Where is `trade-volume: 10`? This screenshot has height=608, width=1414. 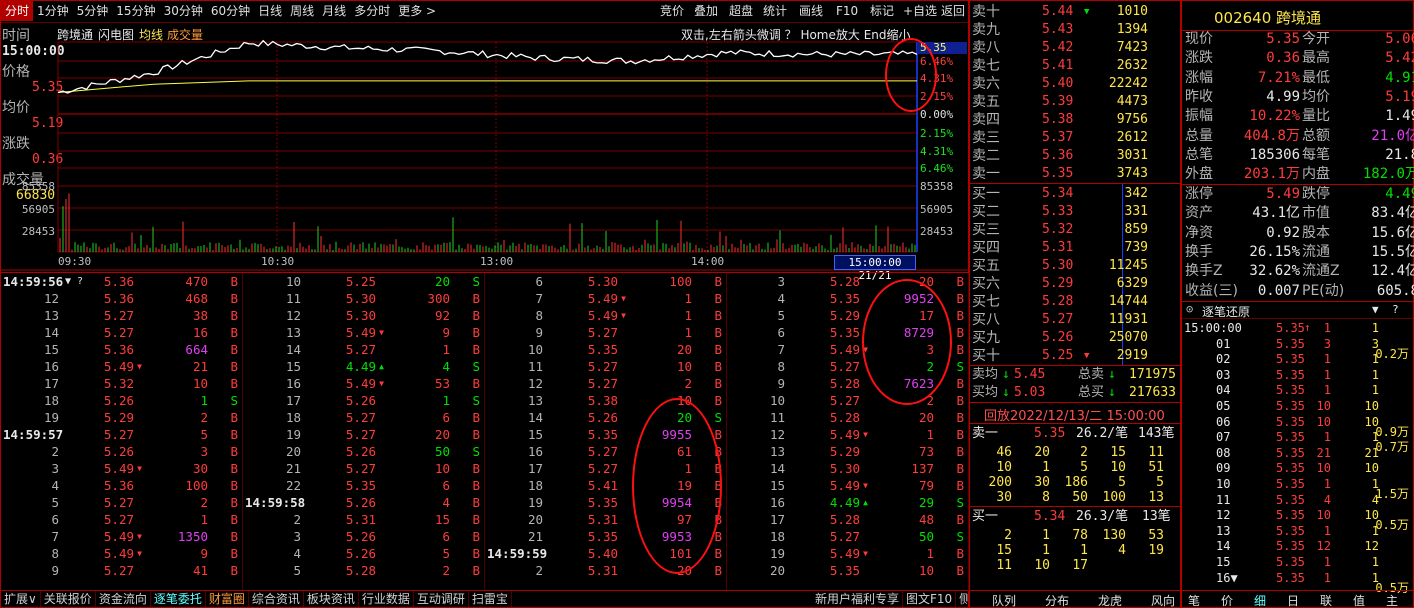
trade-volume: 10 is located at coordinates (684, 366).